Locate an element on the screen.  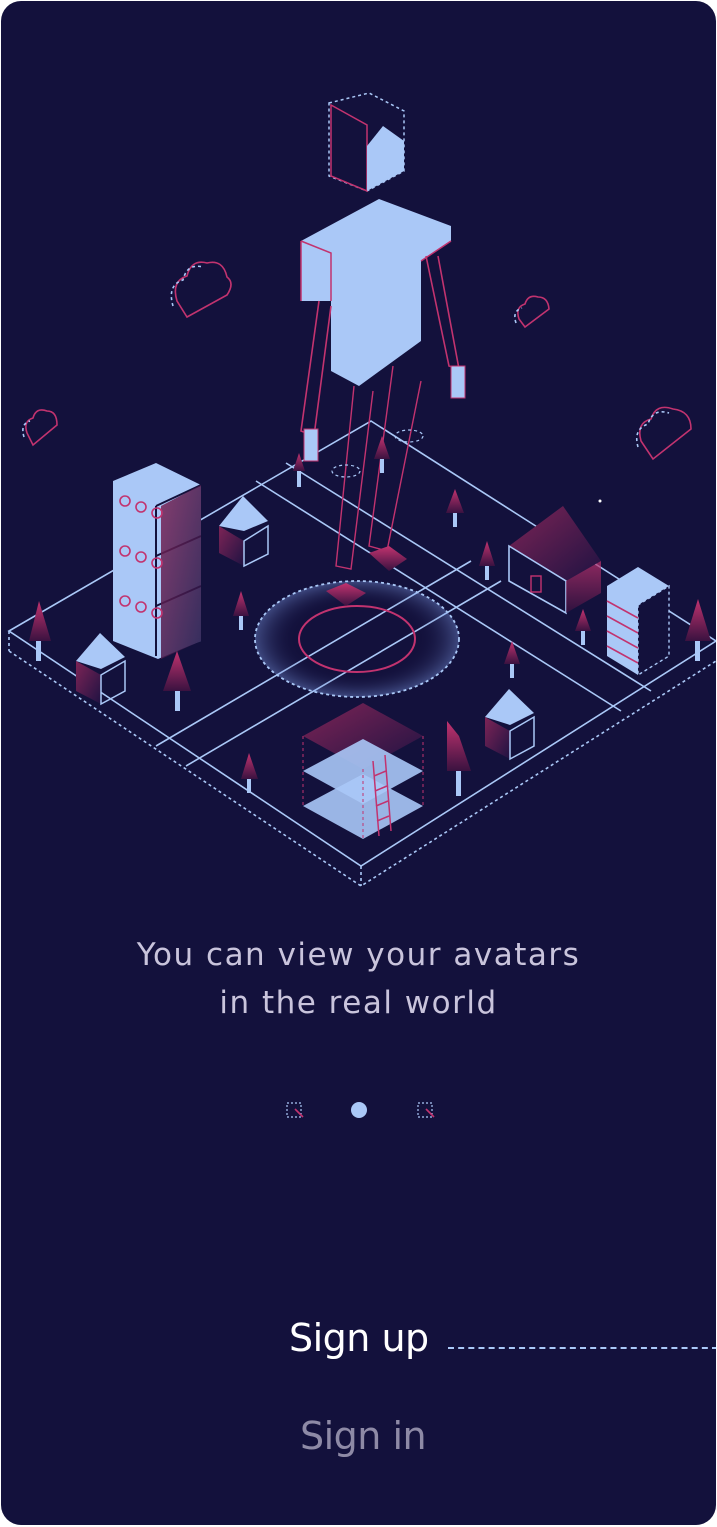
sign-up-button: Sign up is located at coordinates (359, 1338).